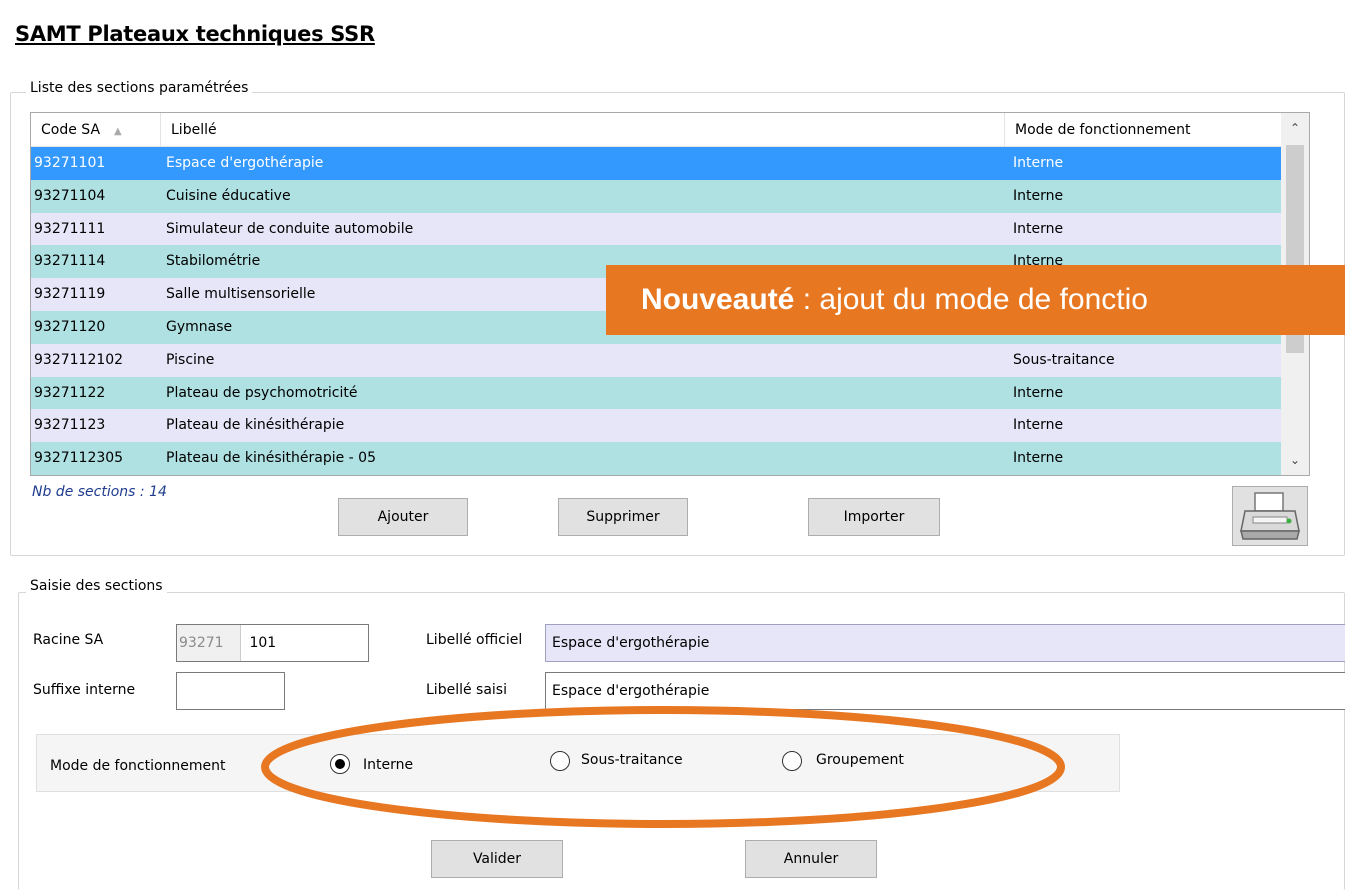 Image resolution: width=1345 pixels, height=890 pixels. Describe the element at coordinates (209, 643) in the screenshot. I see `racine-prefix: 93271` at that location.